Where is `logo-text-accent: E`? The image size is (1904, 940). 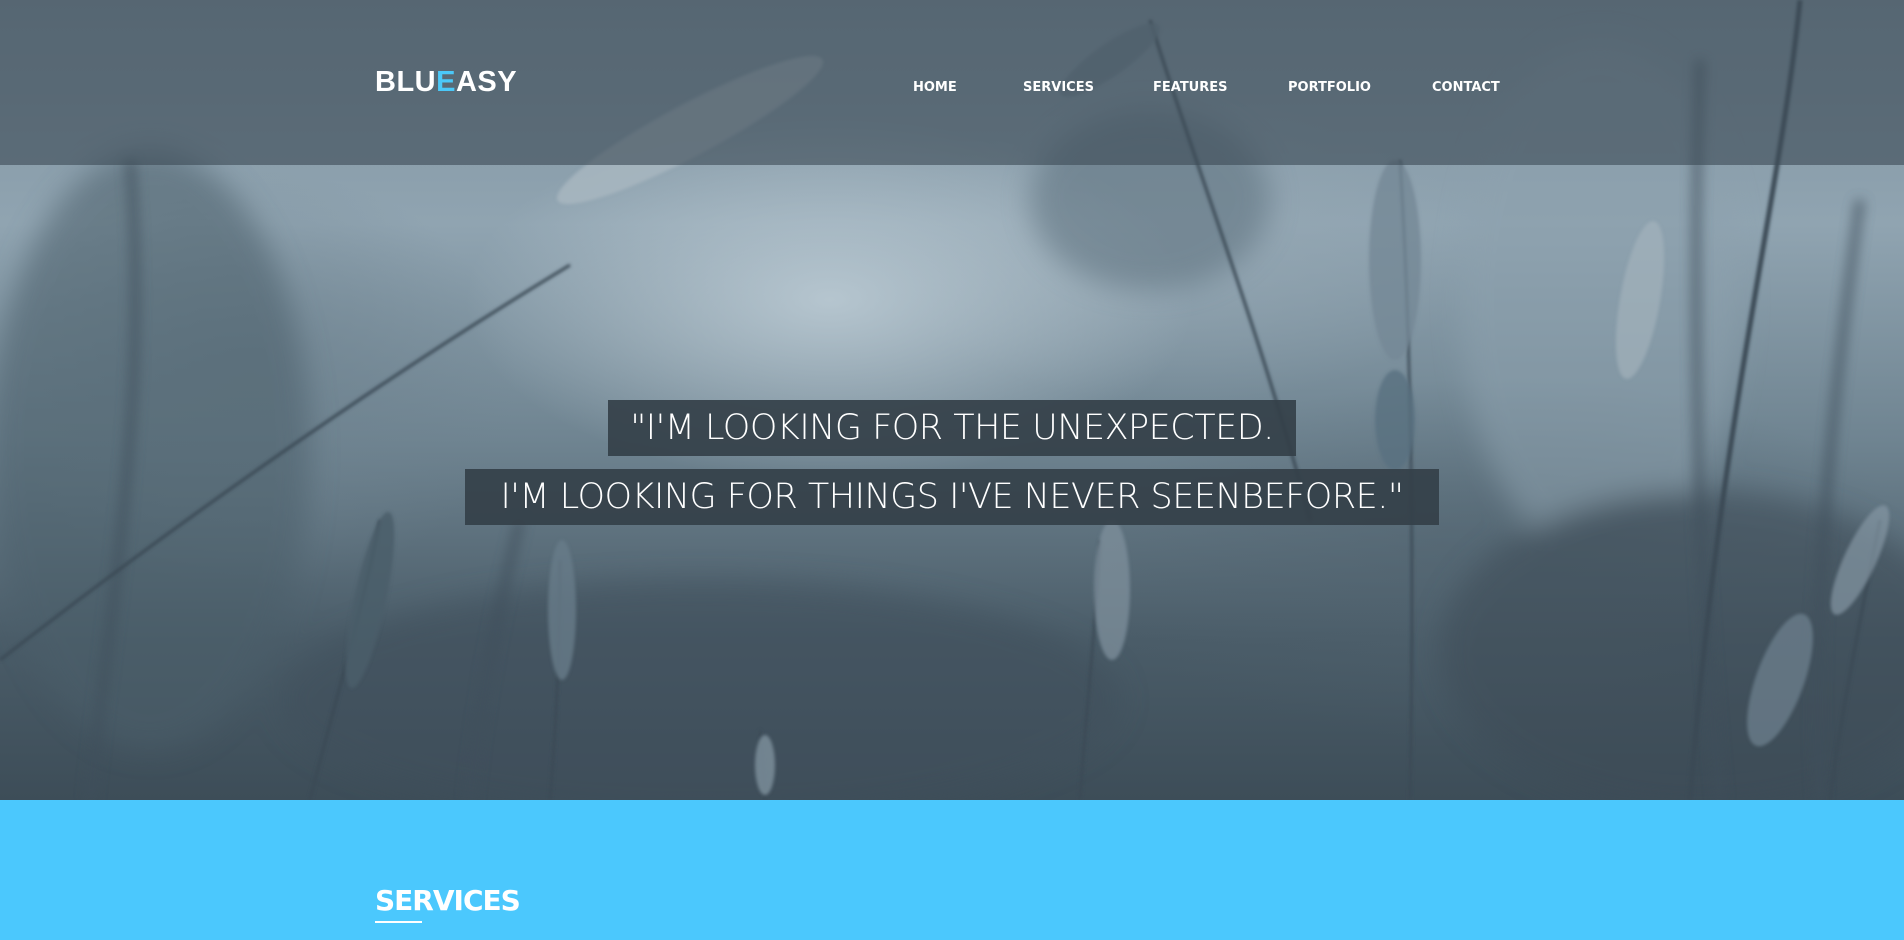 logo-text-accent: E is located at coordinates (446, 82).